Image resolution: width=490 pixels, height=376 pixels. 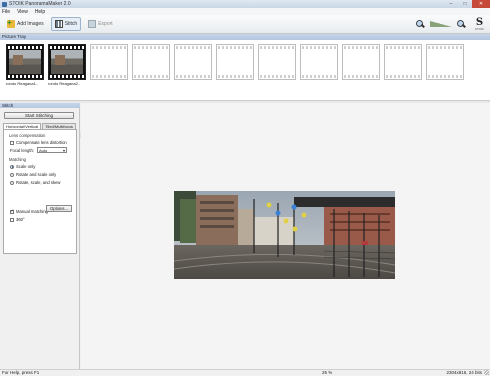 I want to click on scale-only-radio, so click(x=12, y=166).